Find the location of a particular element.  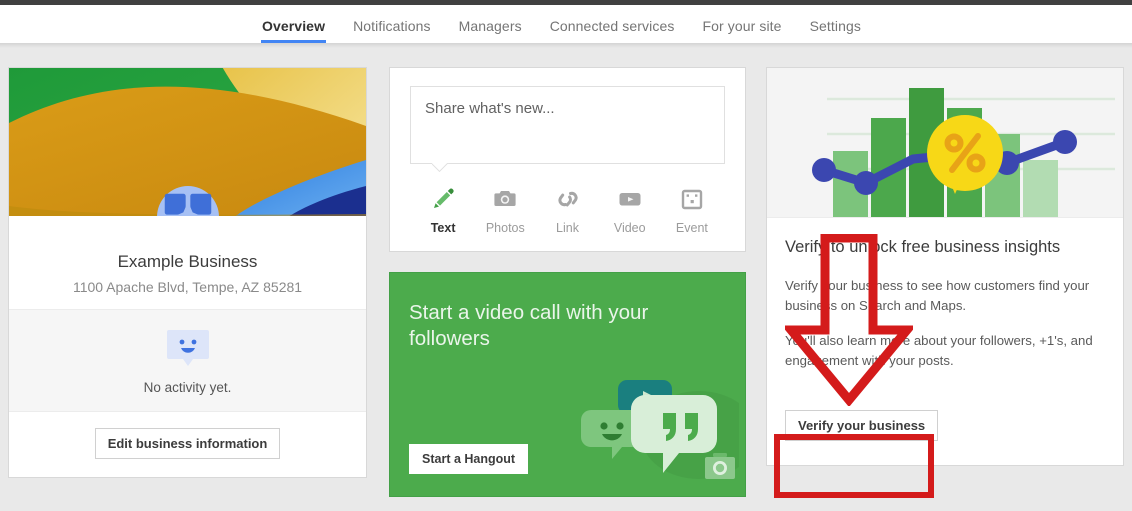

business-page-icon is located at coordinates (187, 204).